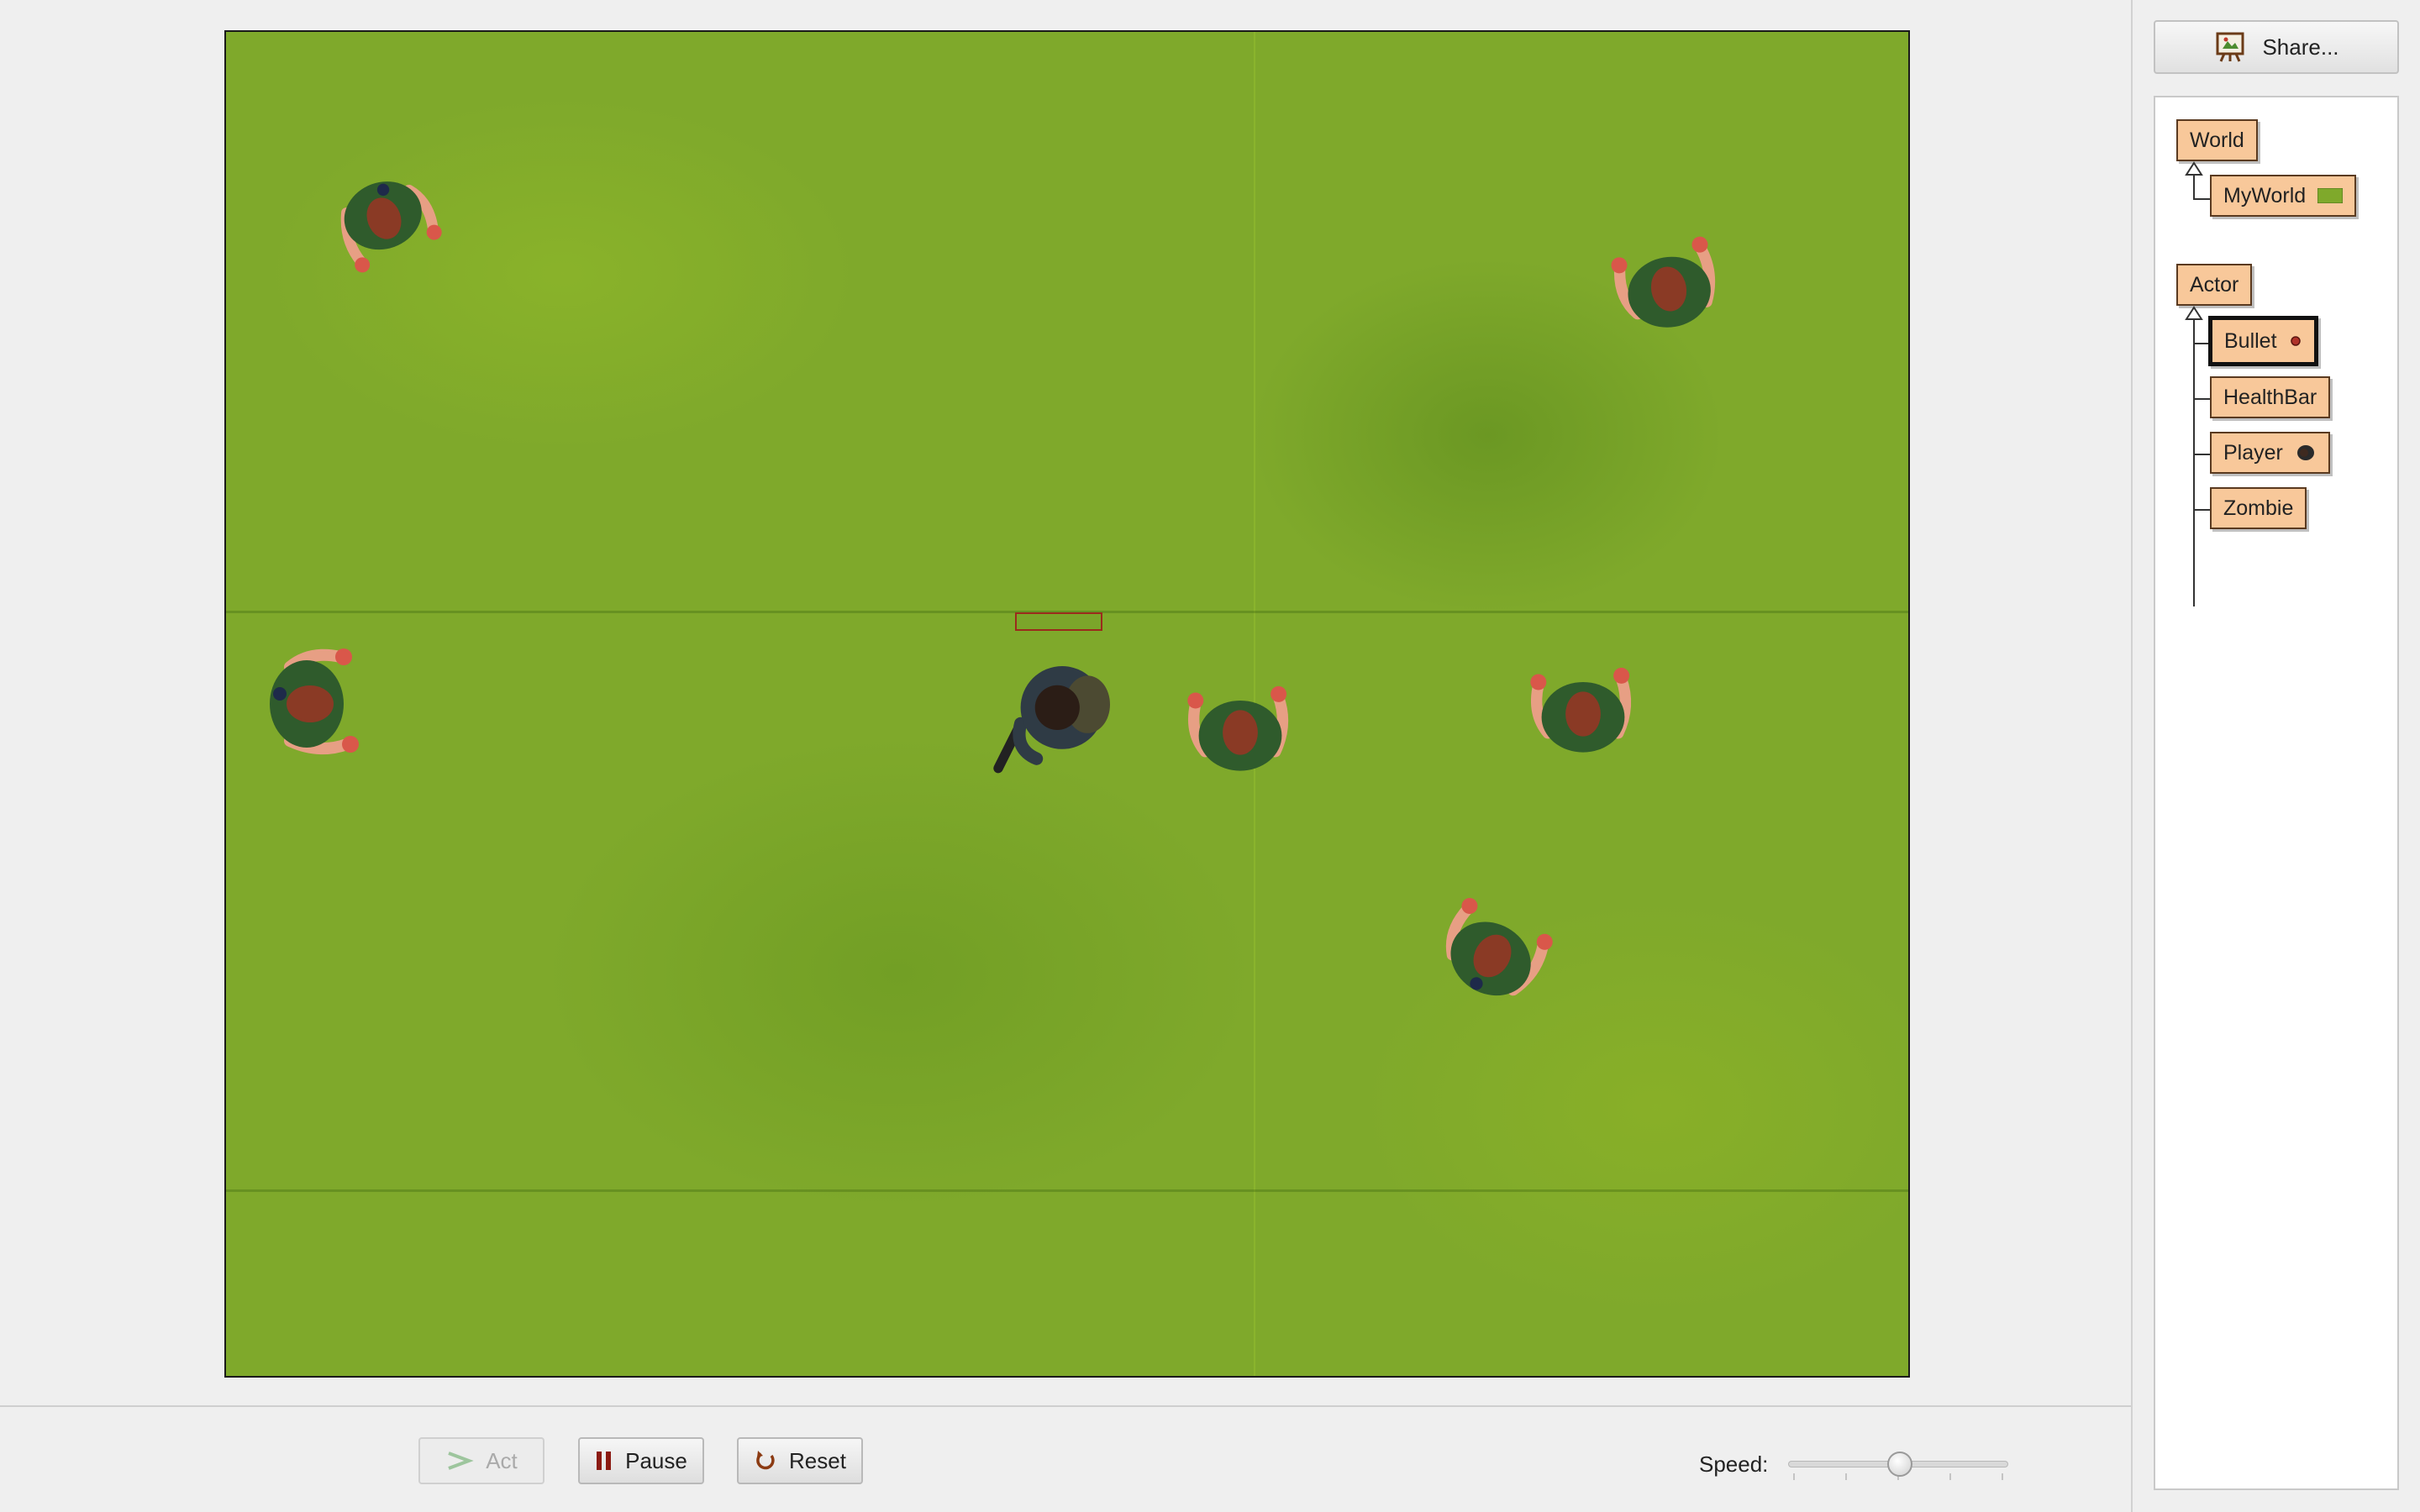  I want to click on class-myworld-label: MyWorld, so click(2265, 195).